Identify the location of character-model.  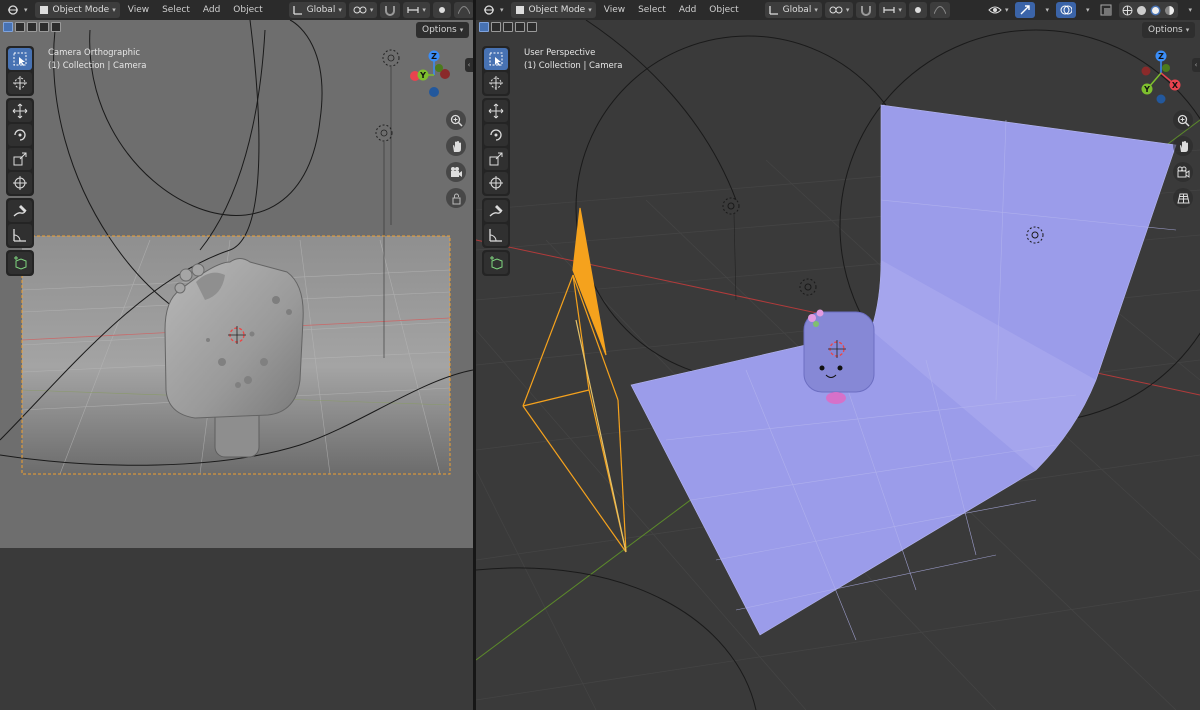
(839, 357).